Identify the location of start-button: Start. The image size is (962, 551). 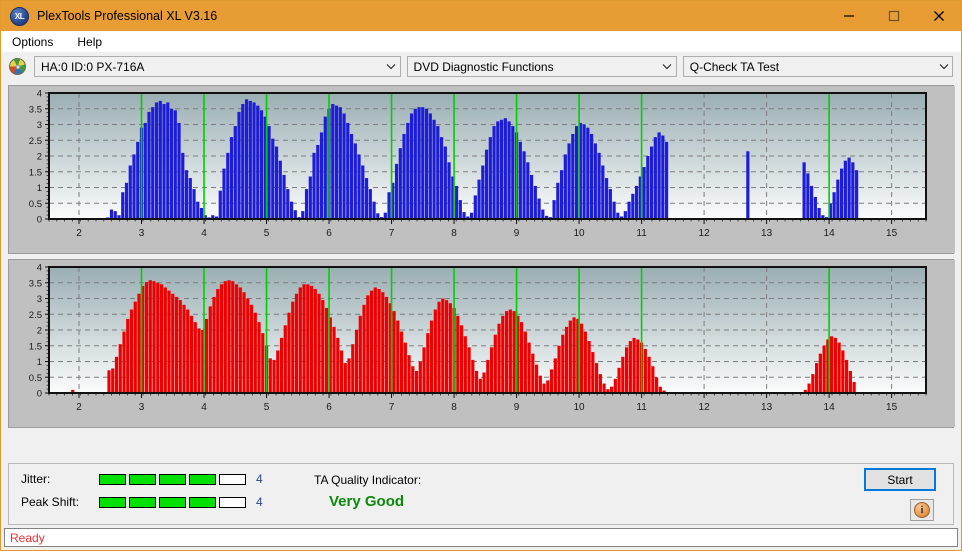
(900, 479).